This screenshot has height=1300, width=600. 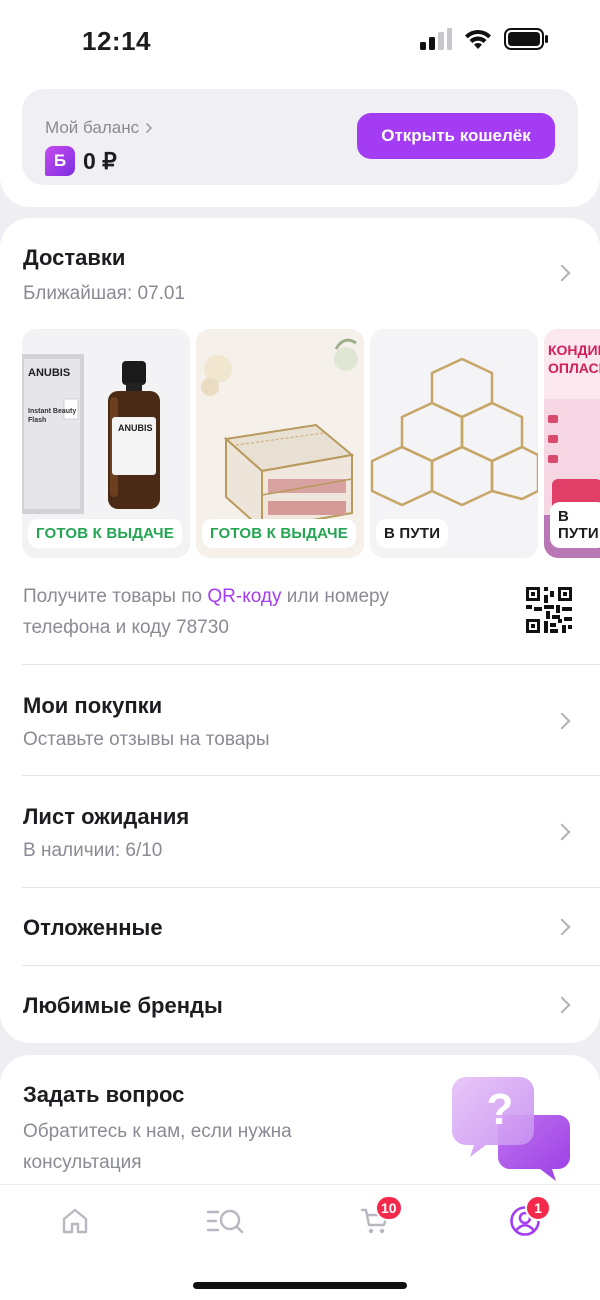 What do you see at coordinates (300, 137) in the screenshot?
I see `balance-card: Мой баланс Б 0 ₽ Открыть кошелёк` at bounding box center [300, 137].